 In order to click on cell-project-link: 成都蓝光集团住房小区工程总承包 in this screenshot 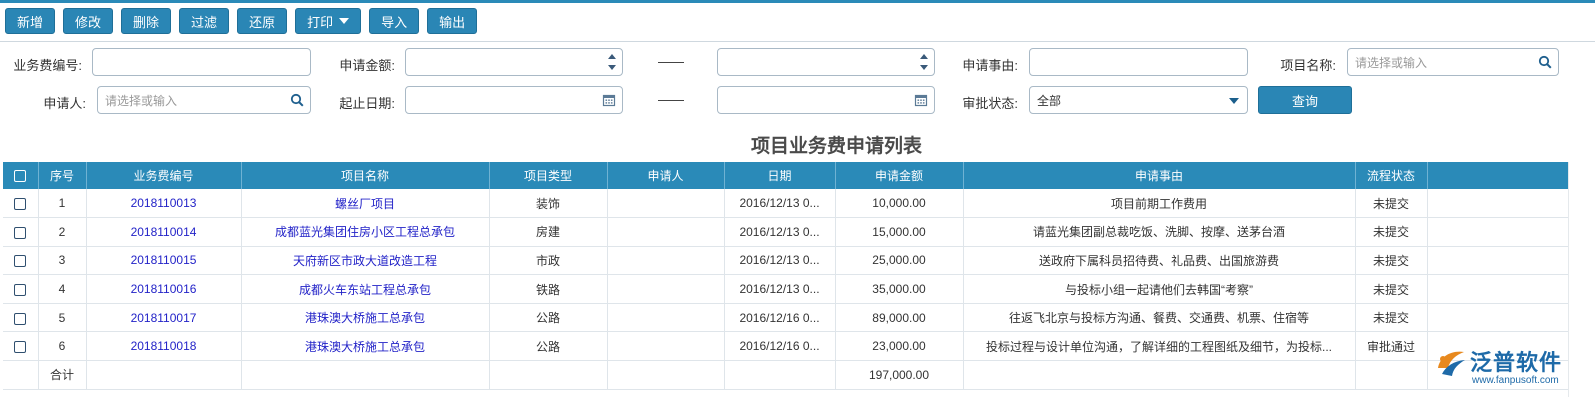, I will do `click(365, 232)`.